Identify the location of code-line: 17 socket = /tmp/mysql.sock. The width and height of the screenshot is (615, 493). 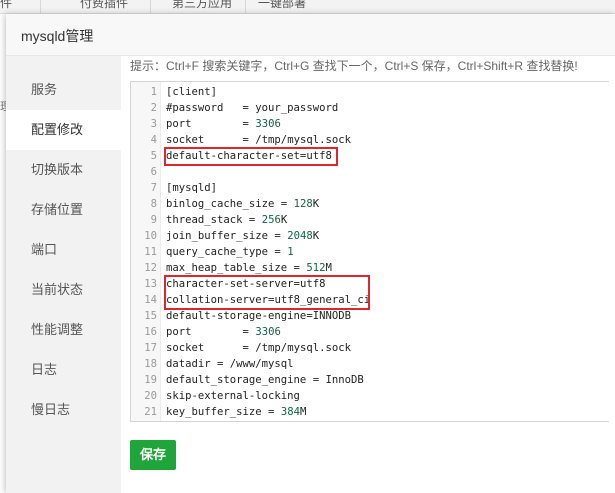
(370, 348).